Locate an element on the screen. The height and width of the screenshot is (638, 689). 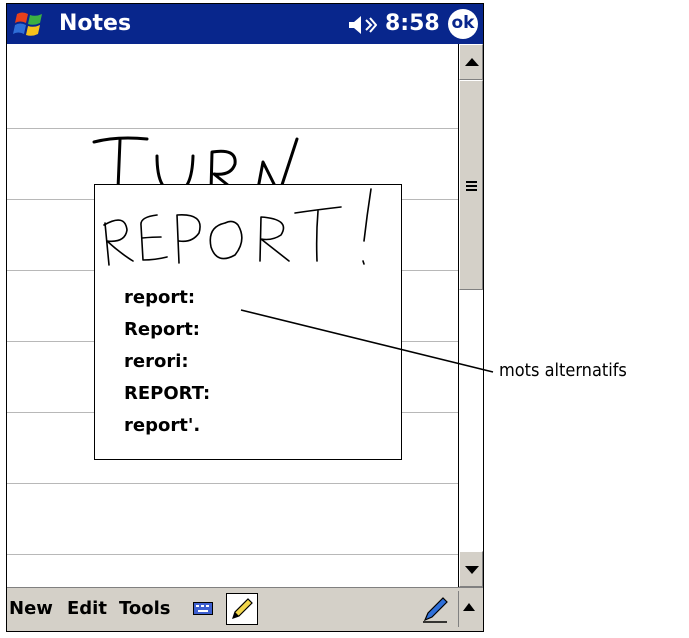
callout-line is located at coordinates (367, 341).